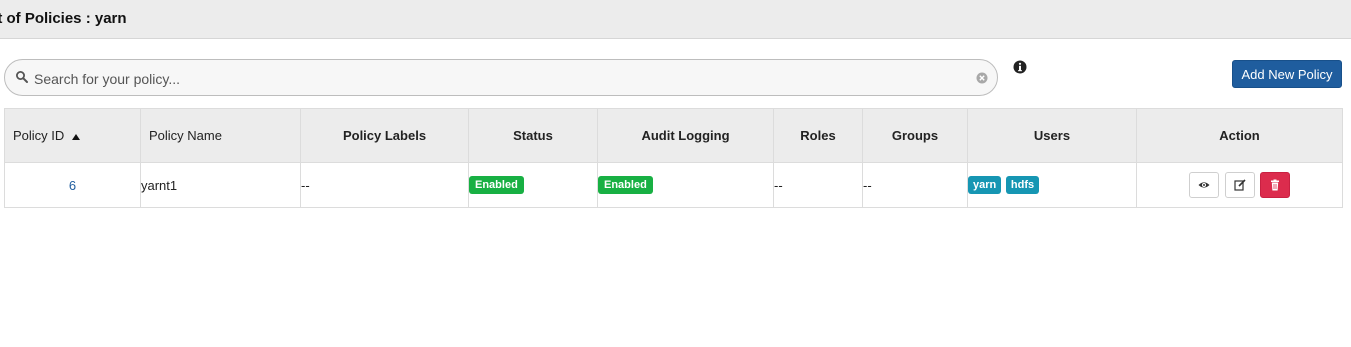  What do you see at coordinates (915, 185) in the screenshot?
I see `groups-cell: --` at bounding box center [915, 185].